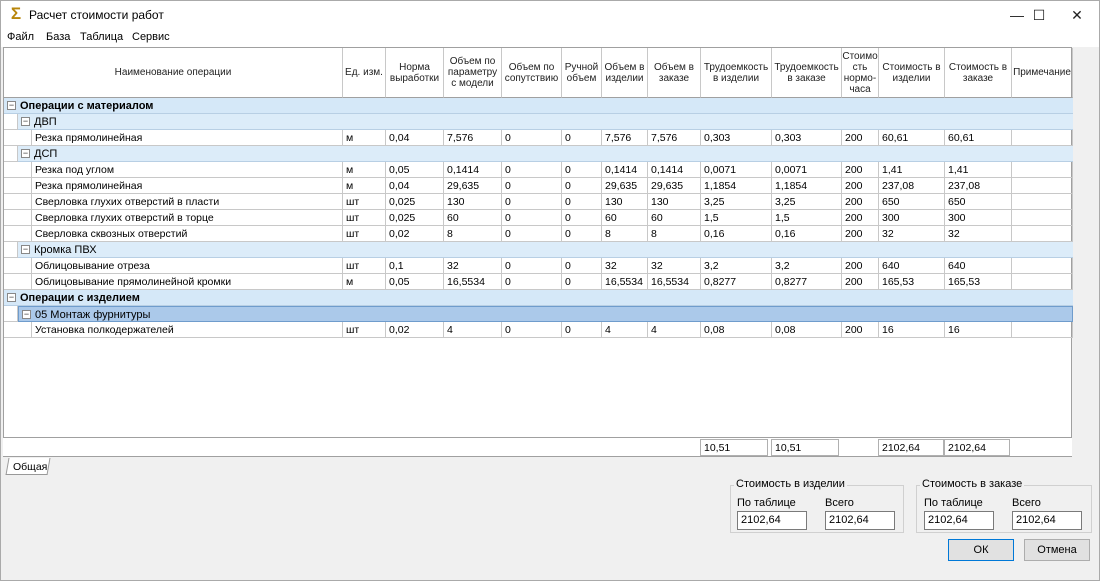 The height and width of the screenshot is (581, 1100). What do you see at coordinates (187, 330) in the screenshot?
I see `table-cell: Установка полкодержателей` at bounding box center [187, 330].